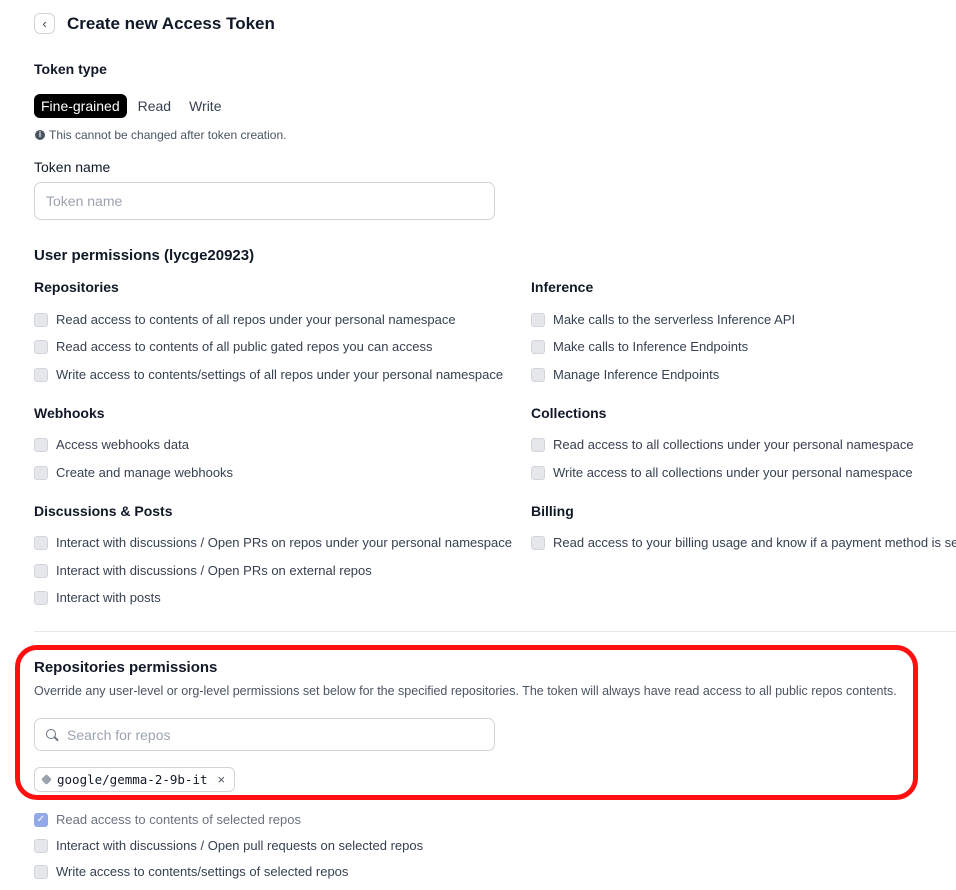 This screenshot has width=956, height=890. I want to click on perm-posts: Interact with posts, so click(97, 597).